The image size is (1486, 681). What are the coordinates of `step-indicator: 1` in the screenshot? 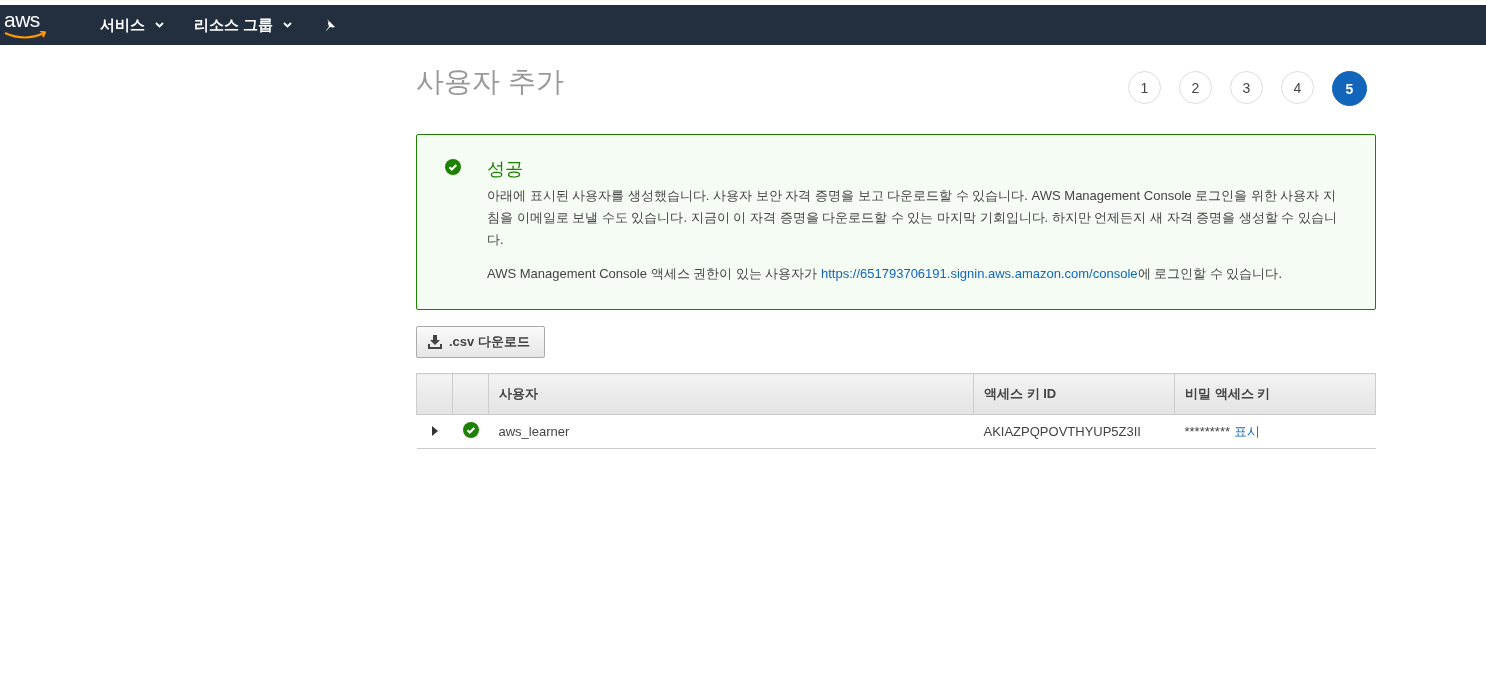 It's located at (1144, 87).